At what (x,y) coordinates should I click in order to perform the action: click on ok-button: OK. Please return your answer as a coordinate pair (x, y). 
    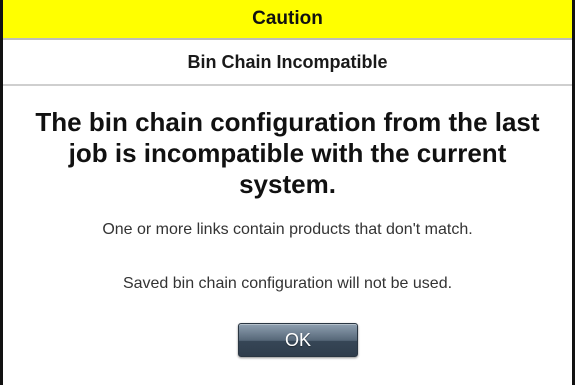
    Looking at the image, I should click on (298, 340).